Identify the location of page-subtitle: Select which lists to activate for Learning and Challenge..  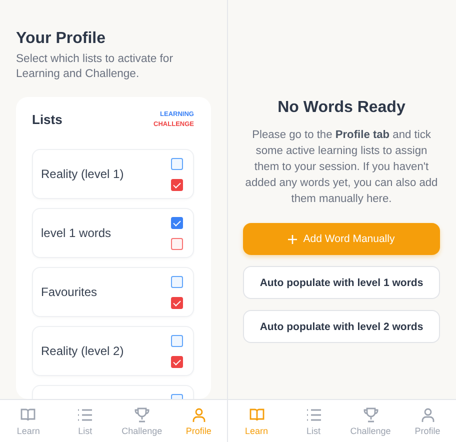
(95, 67).